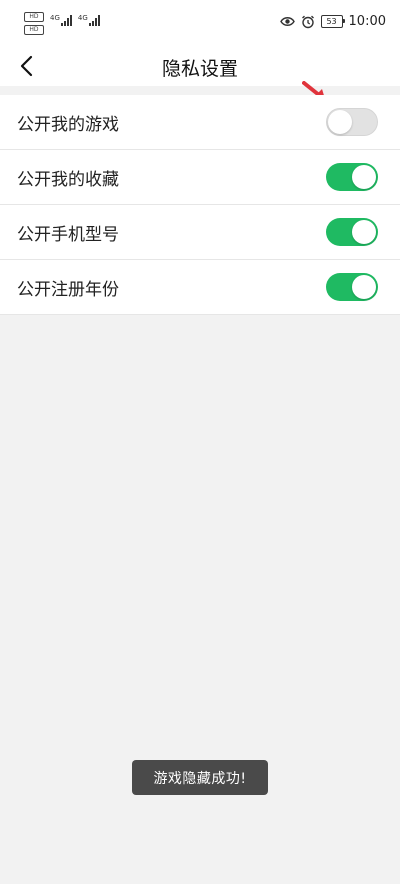  What do you see at coordinates (200, 24) in the screenshot?
I see `status-bar: HD HD 4G 4G 53 10:00` at bounding box center [200, 24].